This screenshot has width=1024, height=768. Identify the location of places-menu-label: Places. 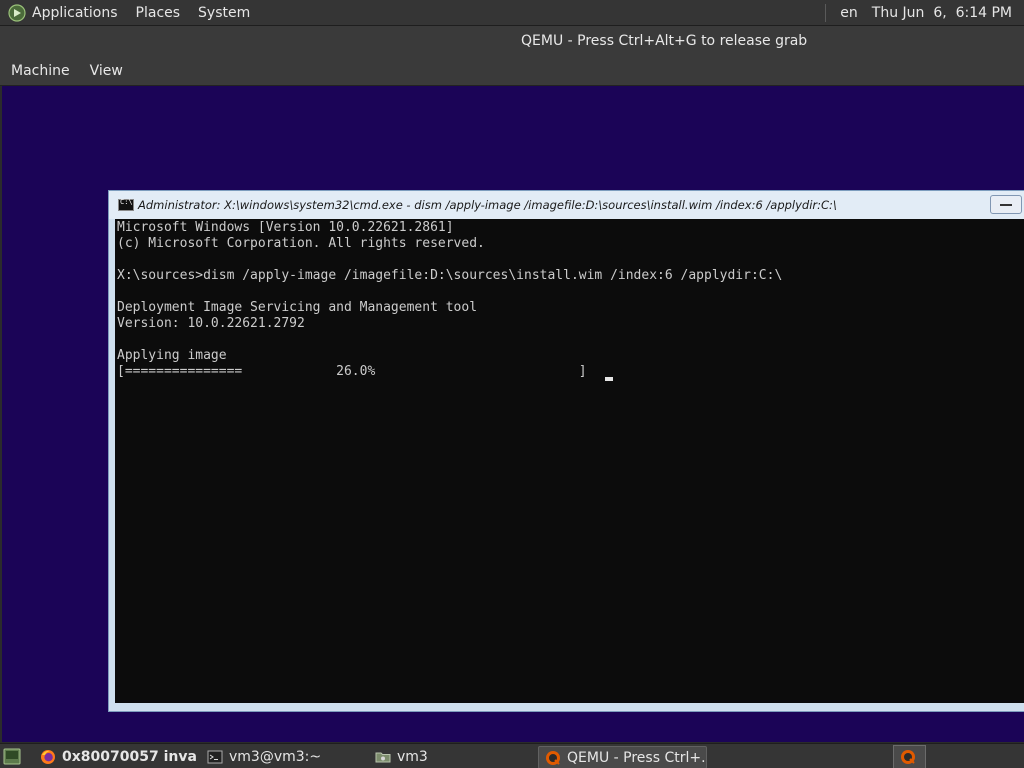
(158, 12).